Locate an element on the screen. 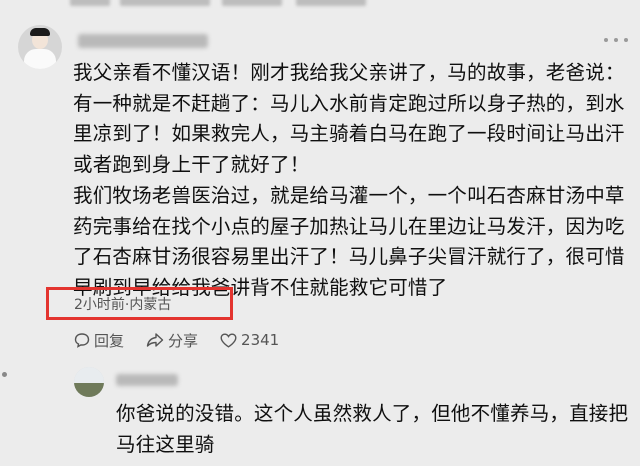  heart-icon is located at coordinates (228, 340).